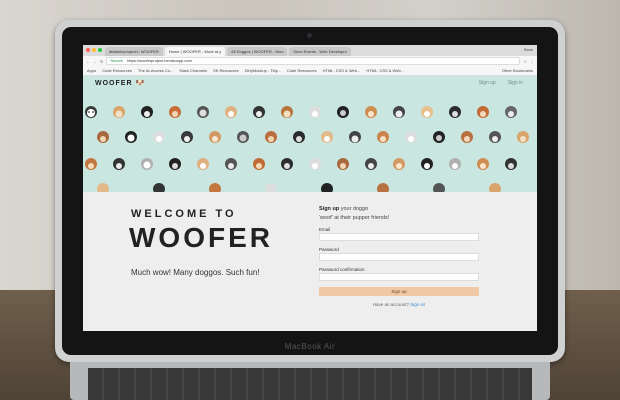 This screenshot has width=620, height=400. Describe the element at coordinates (117, 60) in the screenshot. I see `secure-indicator: Secure` at that location.